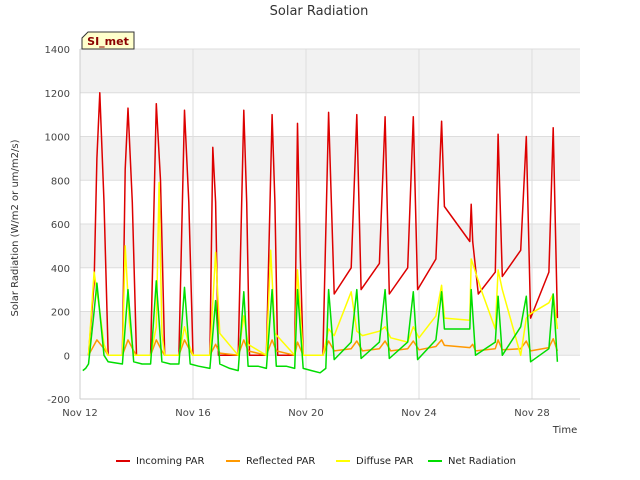 The image size is (640, 480). I want to click on y-tick-label: 600, so click(60, 225).